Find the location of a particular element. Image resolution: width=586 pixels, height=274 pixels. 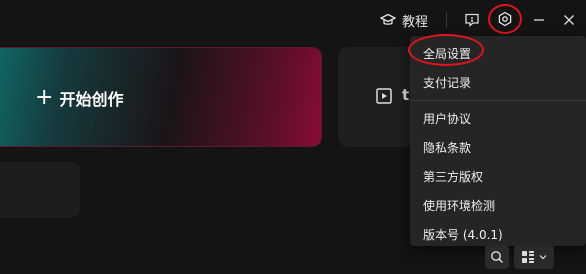

settings-button is located at coordinates (505, 19).